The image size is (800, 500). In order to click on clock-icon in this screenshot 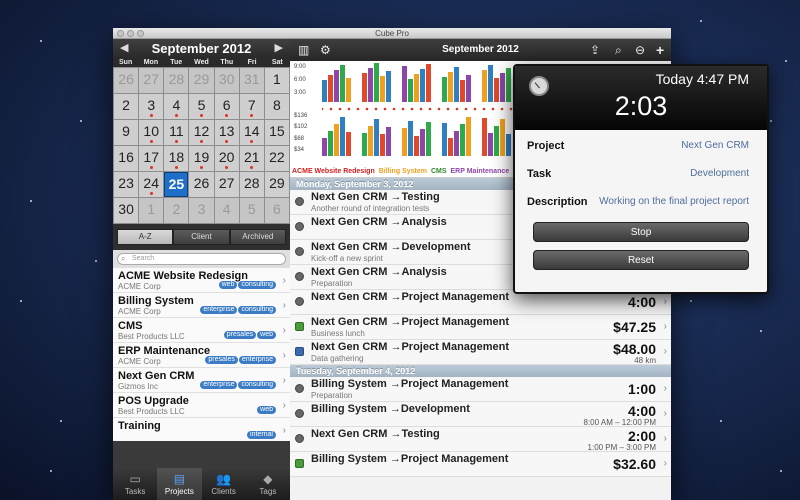, I will do `click(299, 388)`.